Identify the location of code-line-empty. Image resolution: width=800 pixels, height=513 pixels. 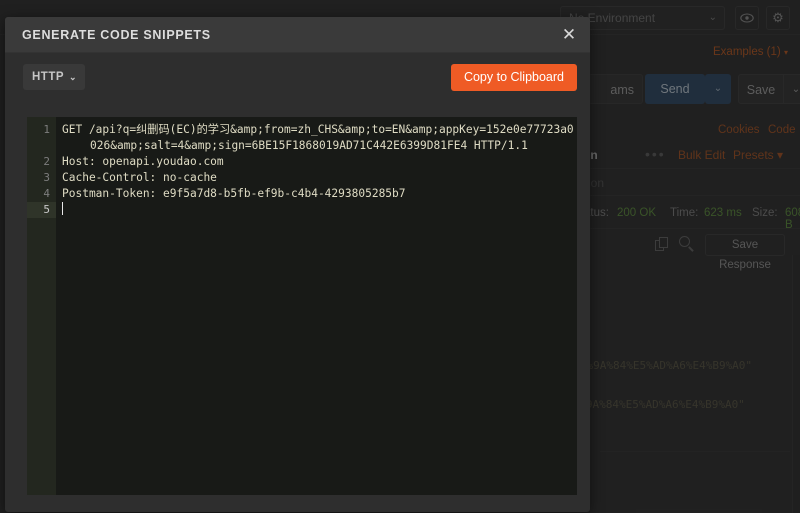
(319, 210).